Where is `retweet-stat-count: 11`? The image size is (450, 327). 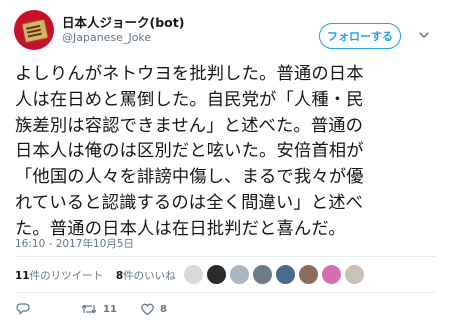
retweet-stat-count: 11 is located at coordinates (22, 276).